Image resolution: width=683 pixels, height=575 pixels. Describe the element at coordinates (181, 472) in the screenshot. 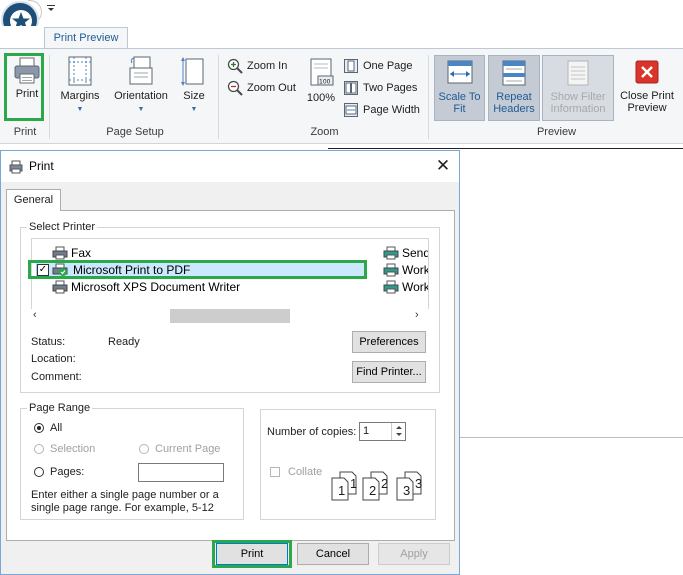

I see `pages-input` at that location.